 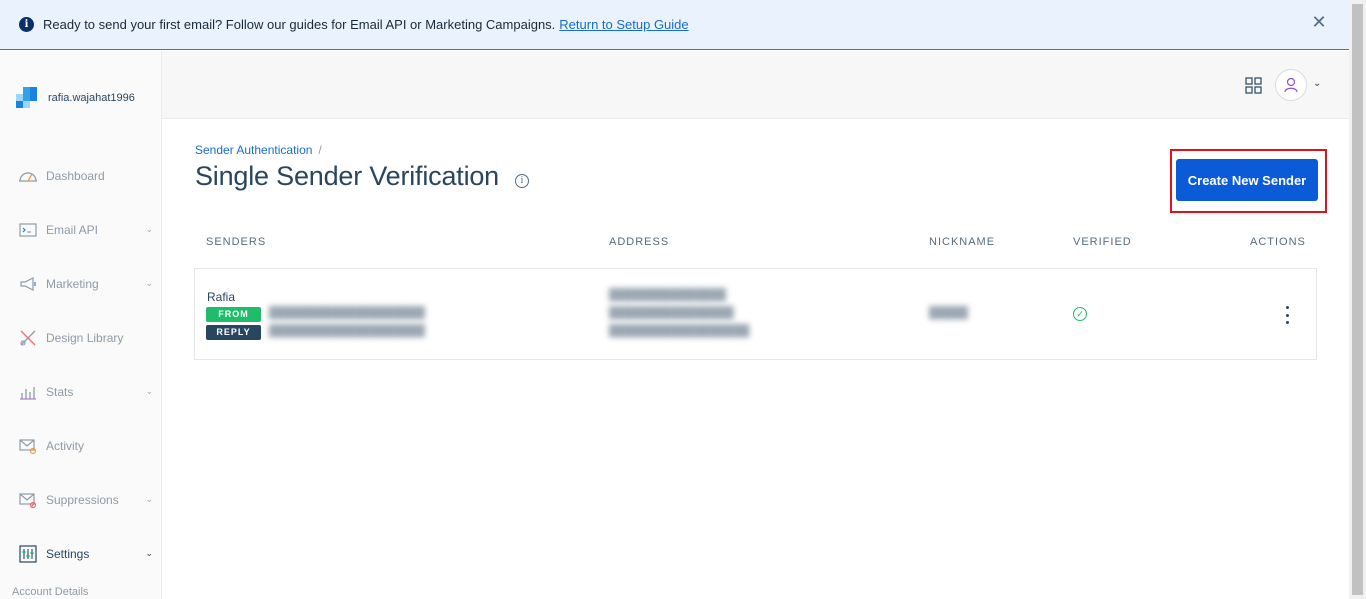 I want to click on sendgrid-logo-icon, so click(x=27, y=98).